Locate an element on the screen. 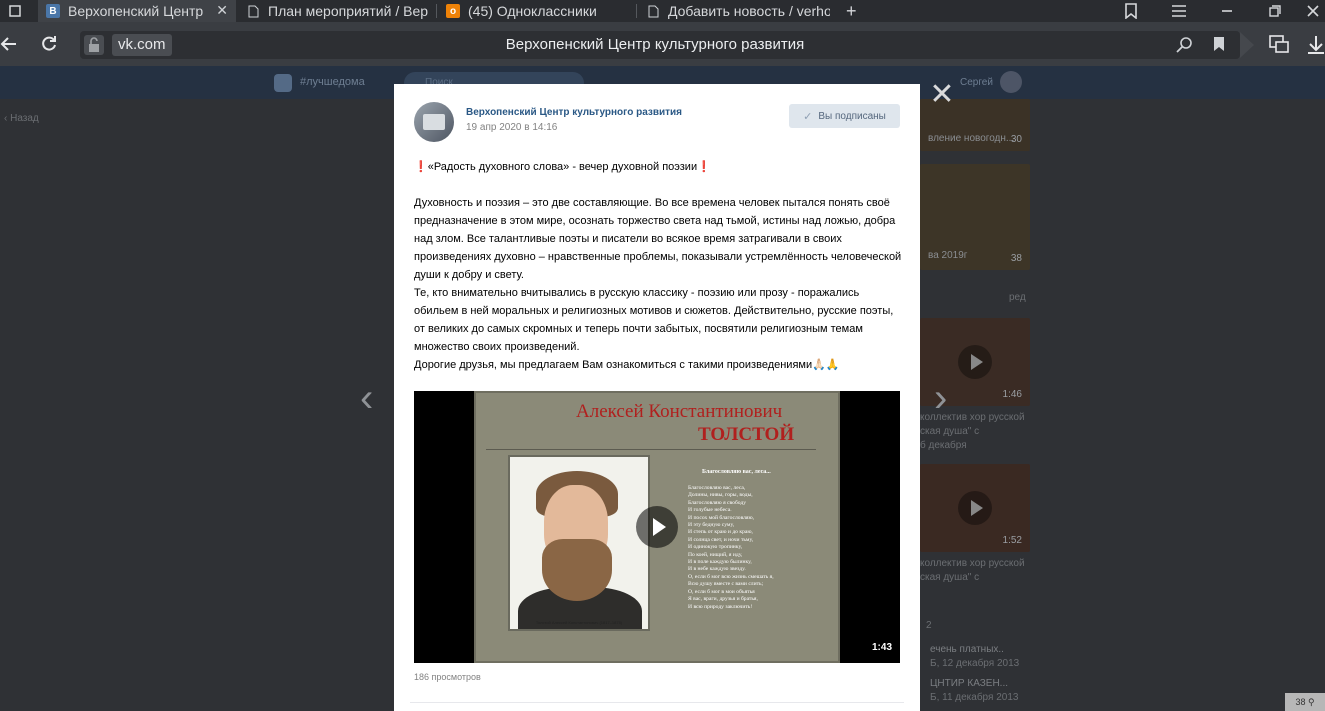 The height and width of the screenshot is (711, 1325). album-thumb: ва 2019г 38 is located at coordinates (975, 217).